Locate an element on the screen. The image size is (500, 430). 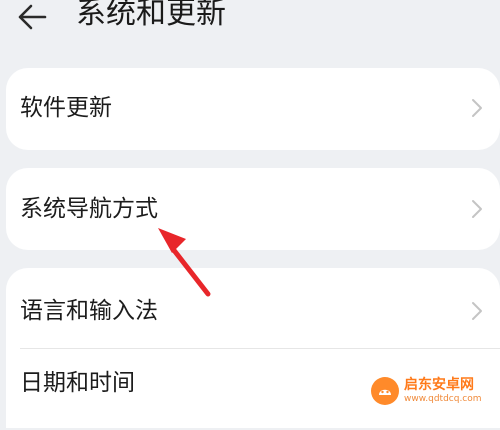
back-arrow-icon is located at coordinates (32, 17).